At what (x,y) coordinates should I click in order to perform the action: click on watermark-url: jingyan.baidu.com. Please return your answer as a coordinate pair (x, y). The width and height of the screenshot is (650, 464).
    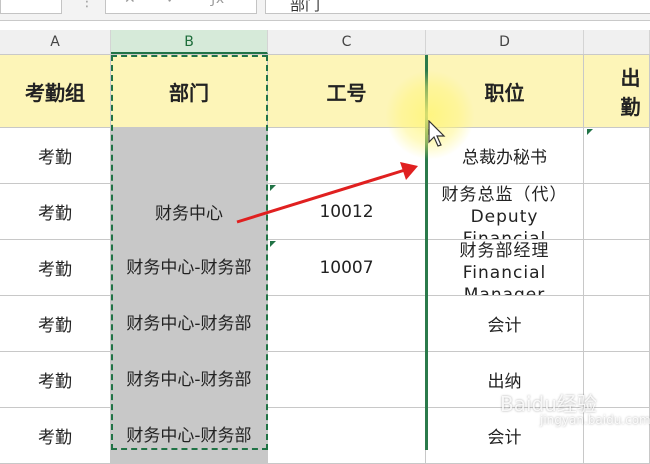
    Looking at the image, I should click on (595, 420).